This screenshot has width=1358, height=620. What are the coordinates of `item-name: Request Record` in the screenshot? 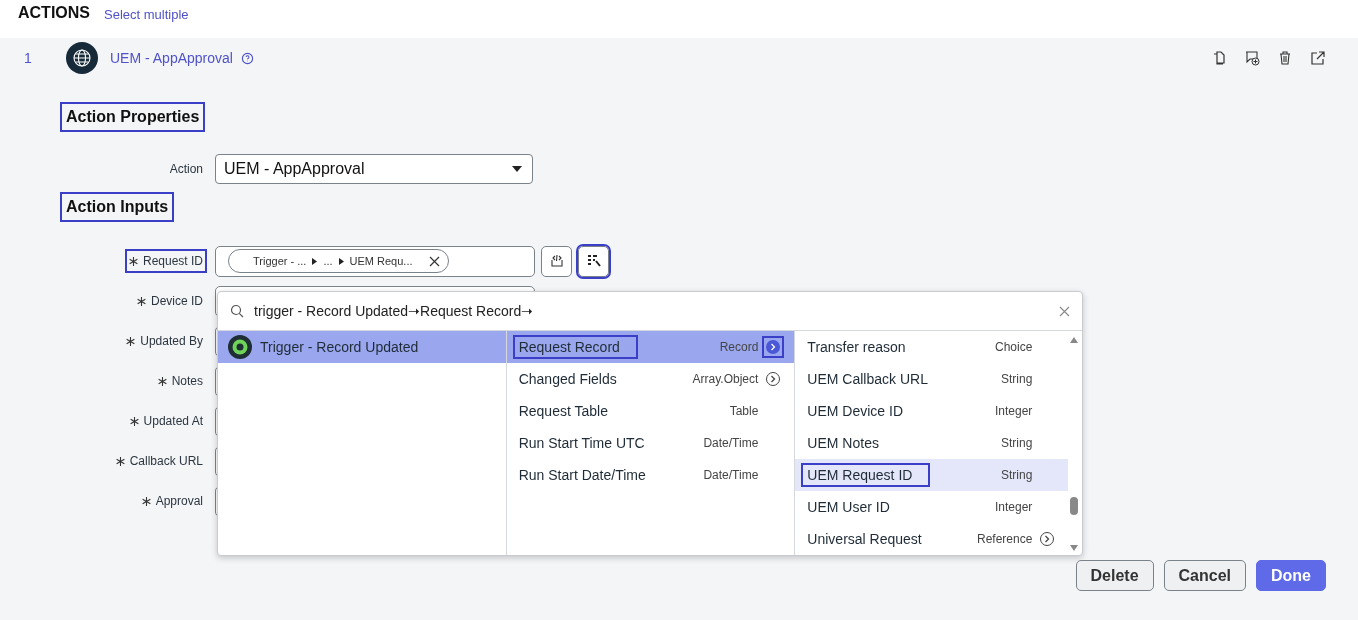 It's located at (575, 347).